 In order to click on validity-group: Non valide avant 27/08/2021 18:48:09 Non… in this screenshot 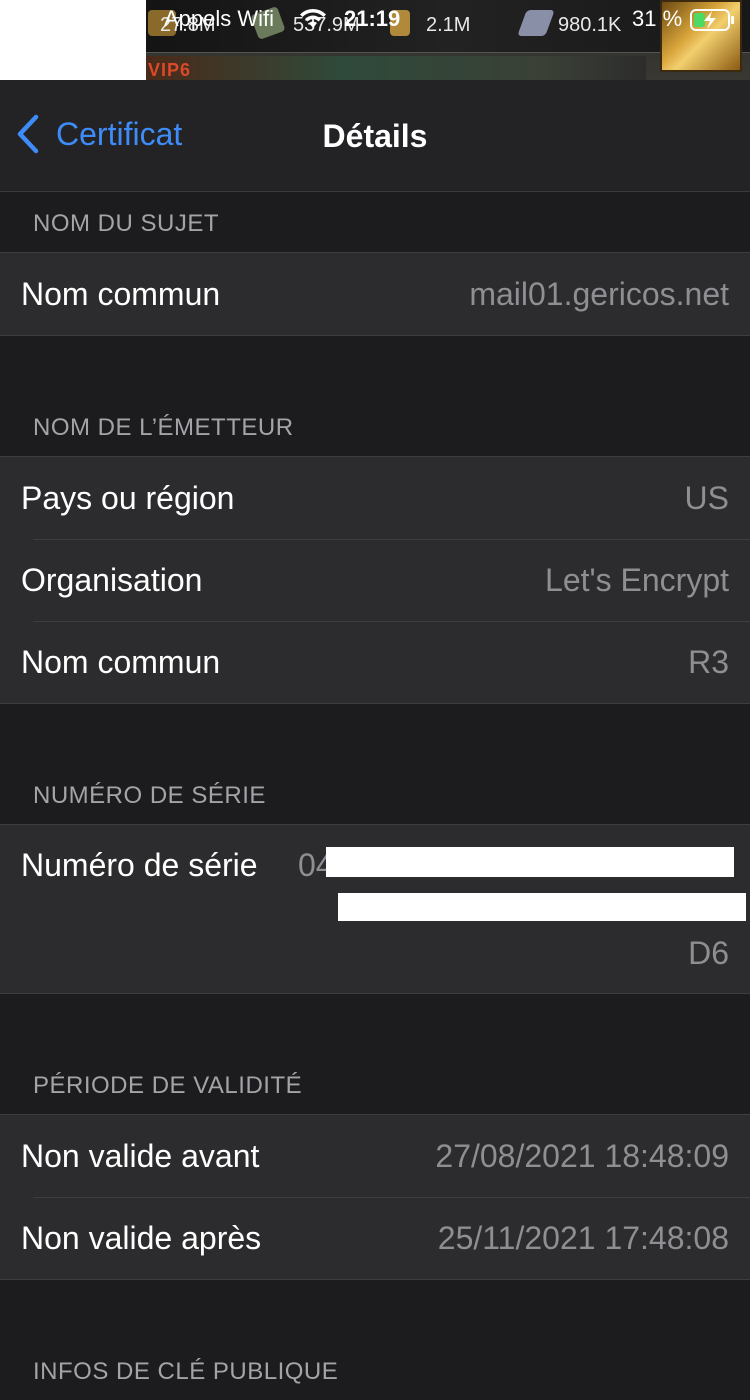, I will do `click(375, 1197)`.